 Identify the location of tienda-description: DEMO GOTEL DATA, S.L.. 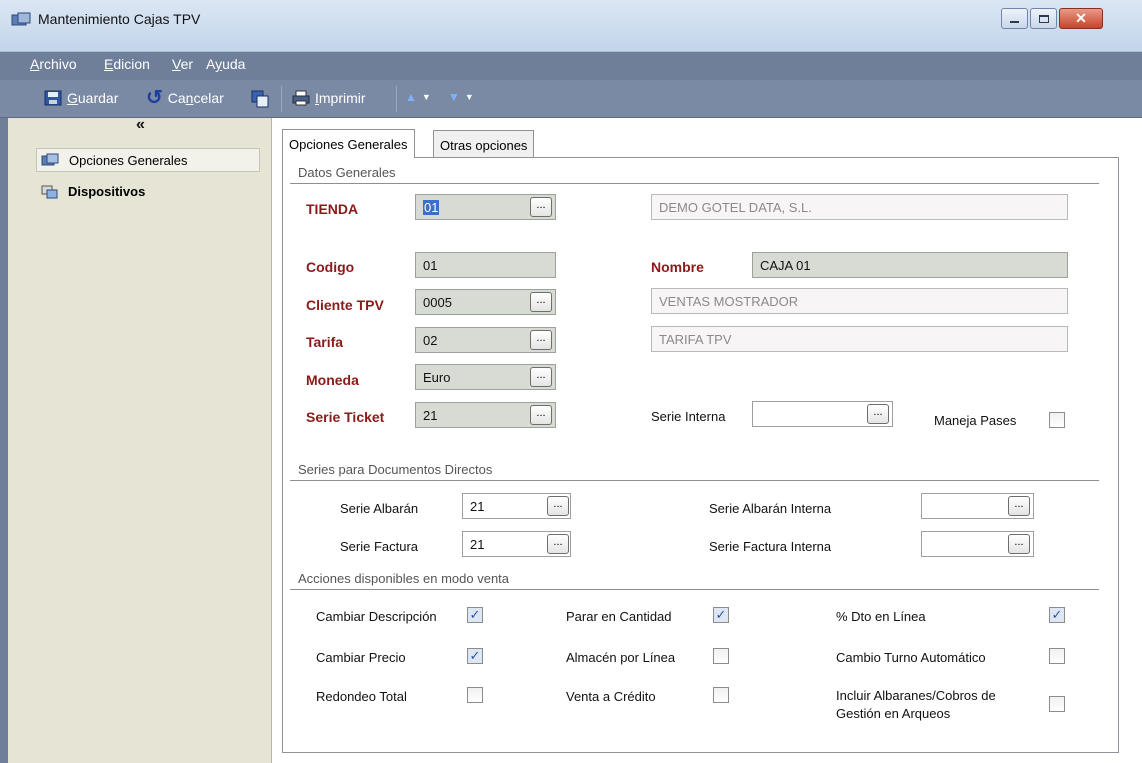
(859, 207).